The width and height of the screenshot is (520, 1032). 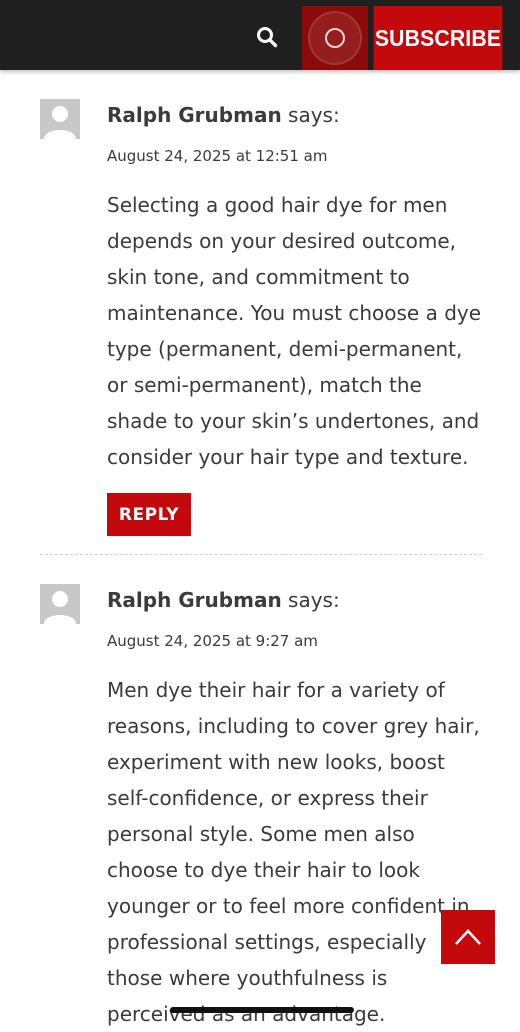 I want to click on live-circle-icon, so click(x=335, y=38).